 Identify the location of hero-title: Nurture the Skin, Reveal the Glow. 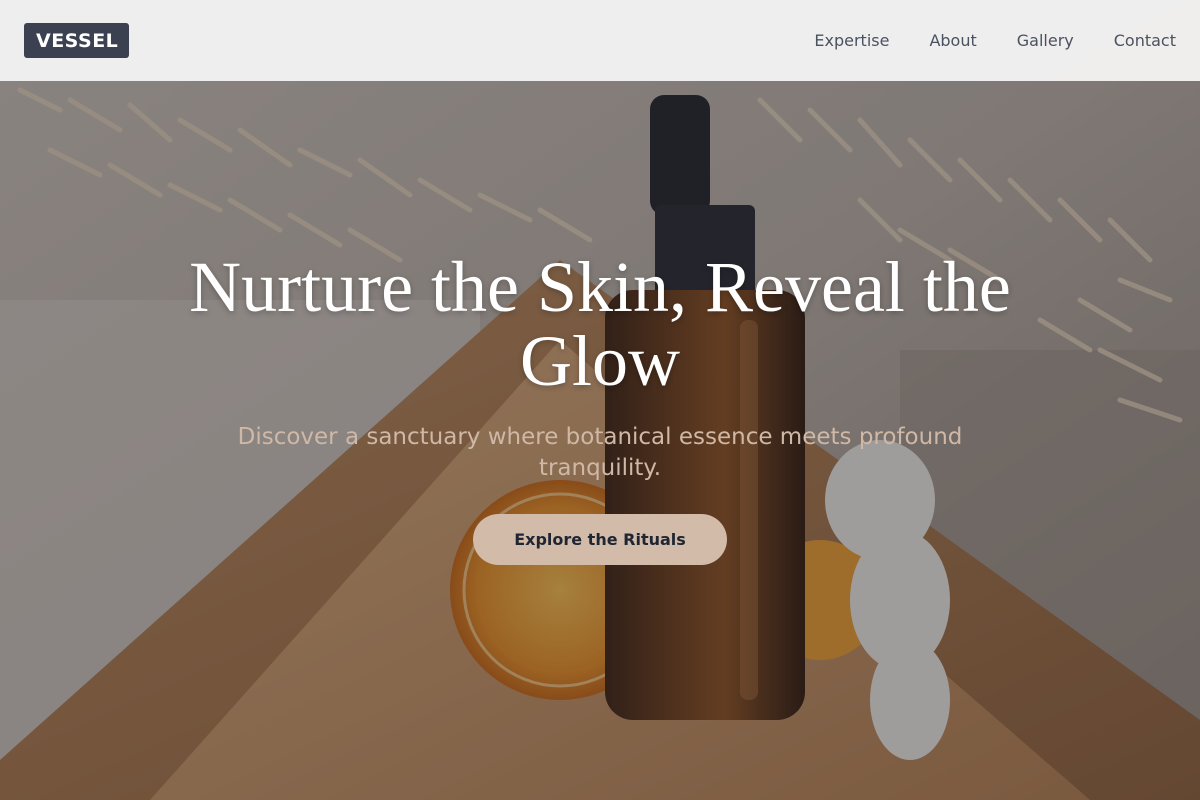
(600, 324).